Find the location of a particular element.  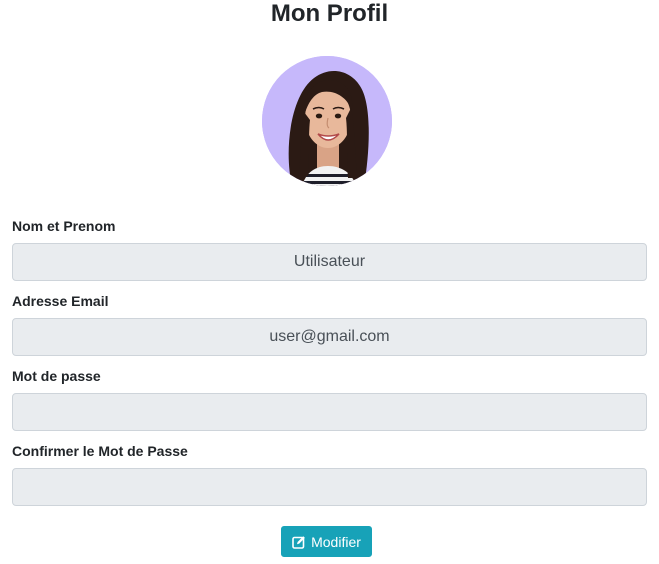

email-label: Adresse Email is located at coordinates (60, 301).